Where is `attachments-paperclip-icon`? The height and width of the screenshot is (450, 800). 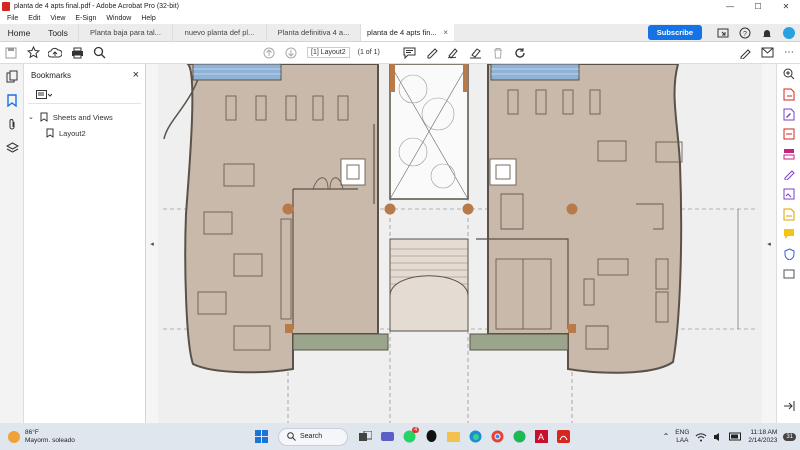
attachments-paperclip-icon is located at coordinates (12, 124).